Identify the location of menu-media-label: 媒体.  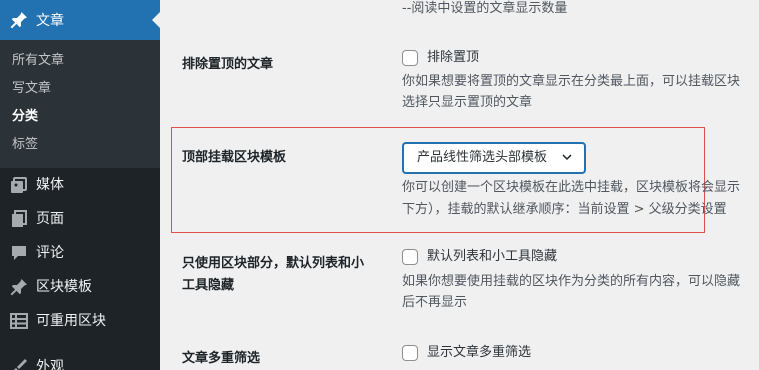
(50, 185).